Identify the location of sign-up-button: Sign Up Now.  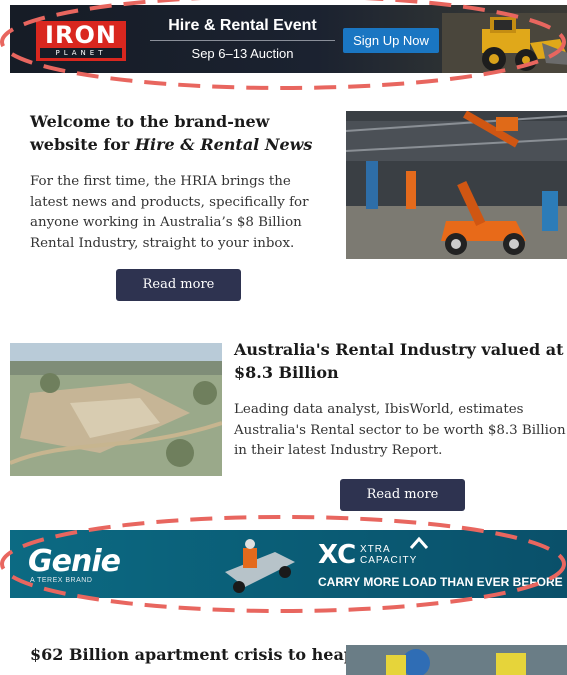
(391, 40).